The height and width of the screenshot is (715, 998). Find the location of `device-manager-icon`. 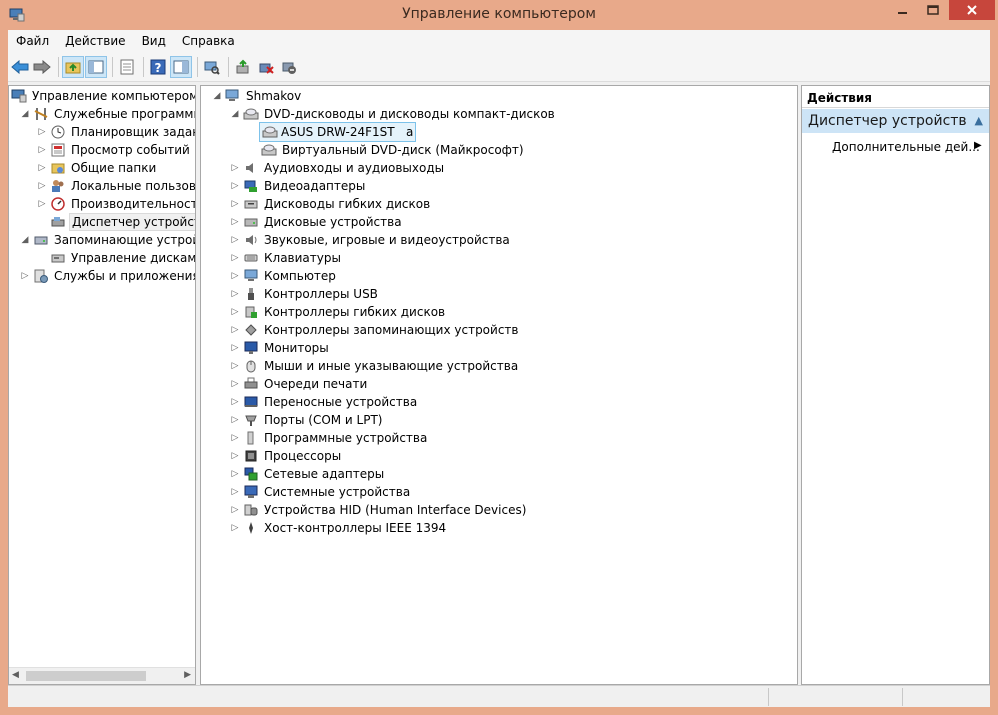

device-manager-icon is located at coordinates (58, 222).